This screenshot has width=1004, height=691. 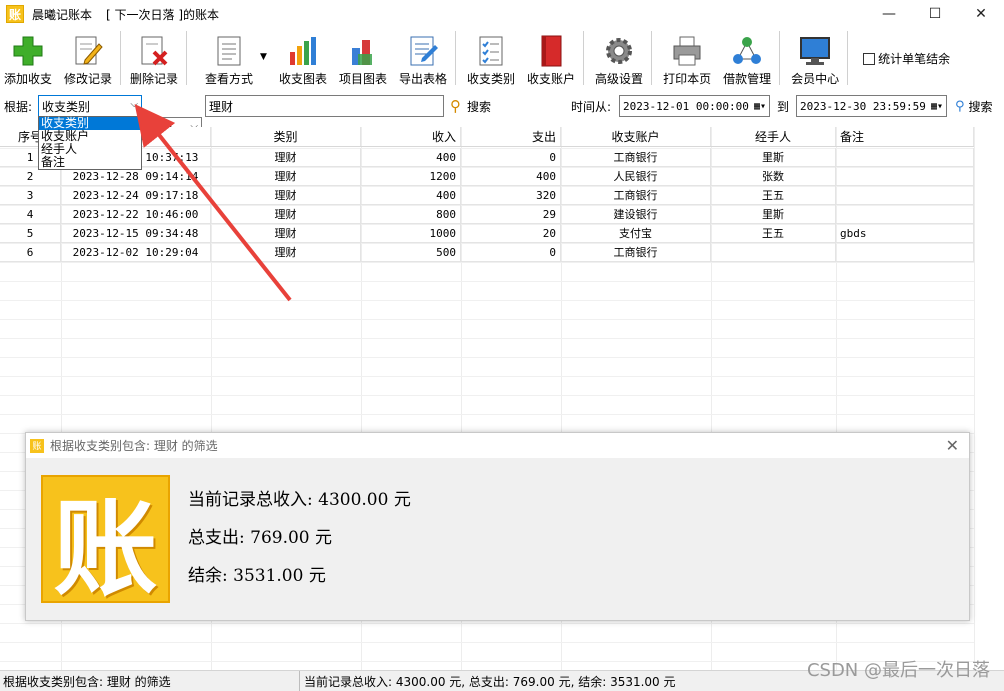 I want to click on time-to-picker: 2023-12-30 23:59:59 ▦▾, so click(x=871, y=106).